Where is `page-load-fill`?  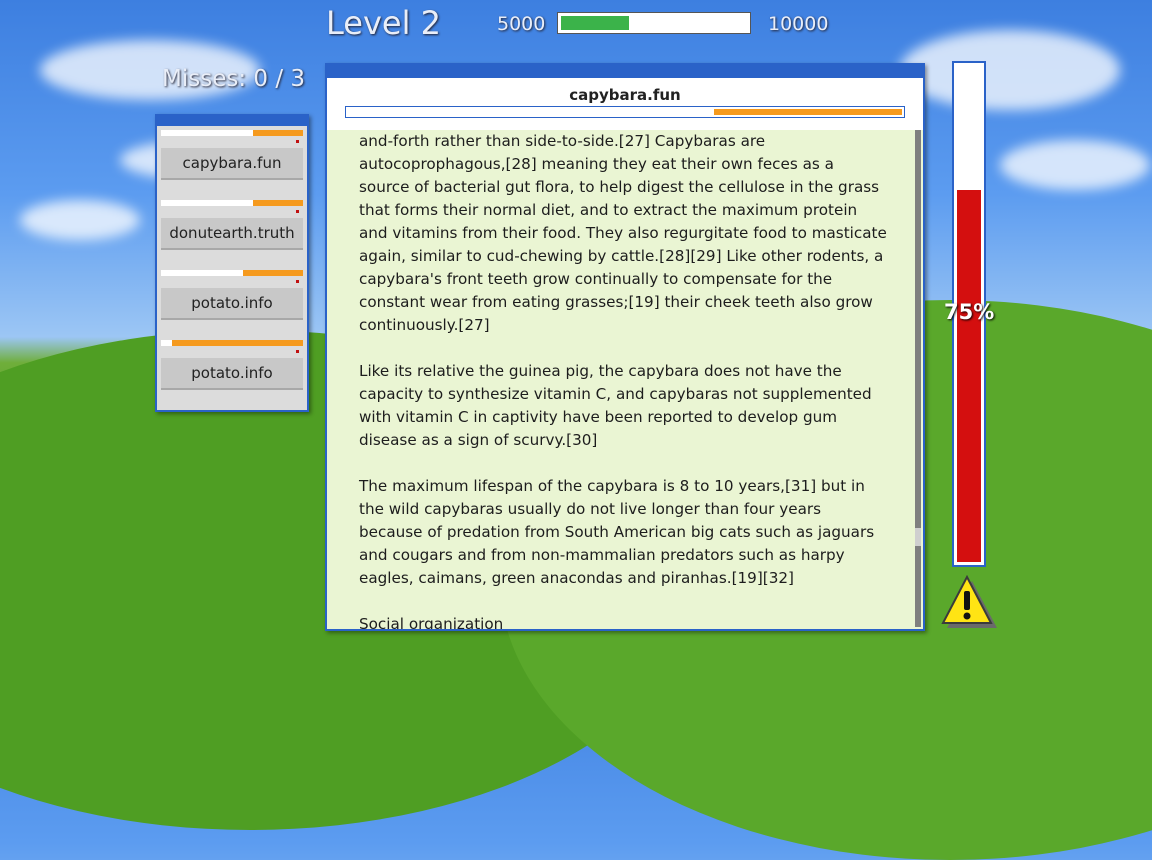 page-load-fill is located at coordinates (807, 112).